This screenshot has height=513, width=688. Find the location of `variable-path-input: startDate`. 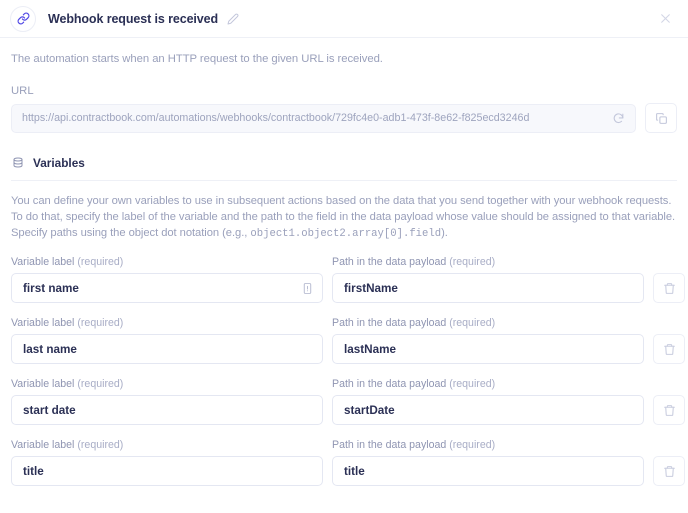

variable-path-input: startDate is located at coordinates (488, 410).